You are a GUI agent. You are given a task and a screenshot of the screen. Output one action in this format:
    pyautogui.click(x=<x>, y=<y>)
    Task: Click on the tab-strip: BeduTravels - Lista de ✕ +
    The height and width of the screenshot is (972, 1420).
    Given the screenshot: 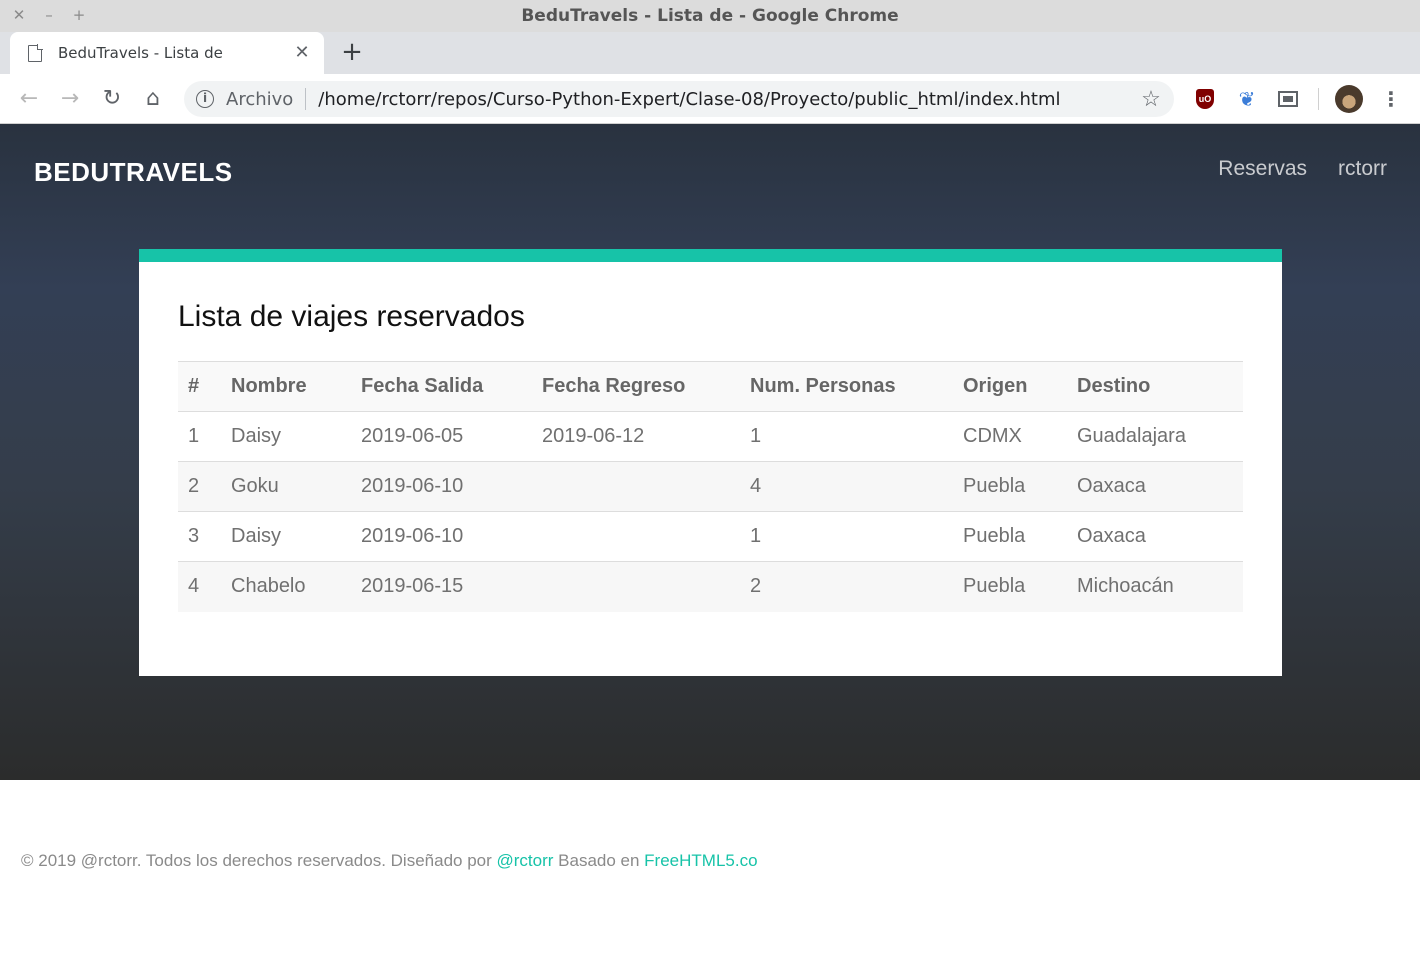 What is the action you would take?
    pyautogui.click(x=710, y=53)
    